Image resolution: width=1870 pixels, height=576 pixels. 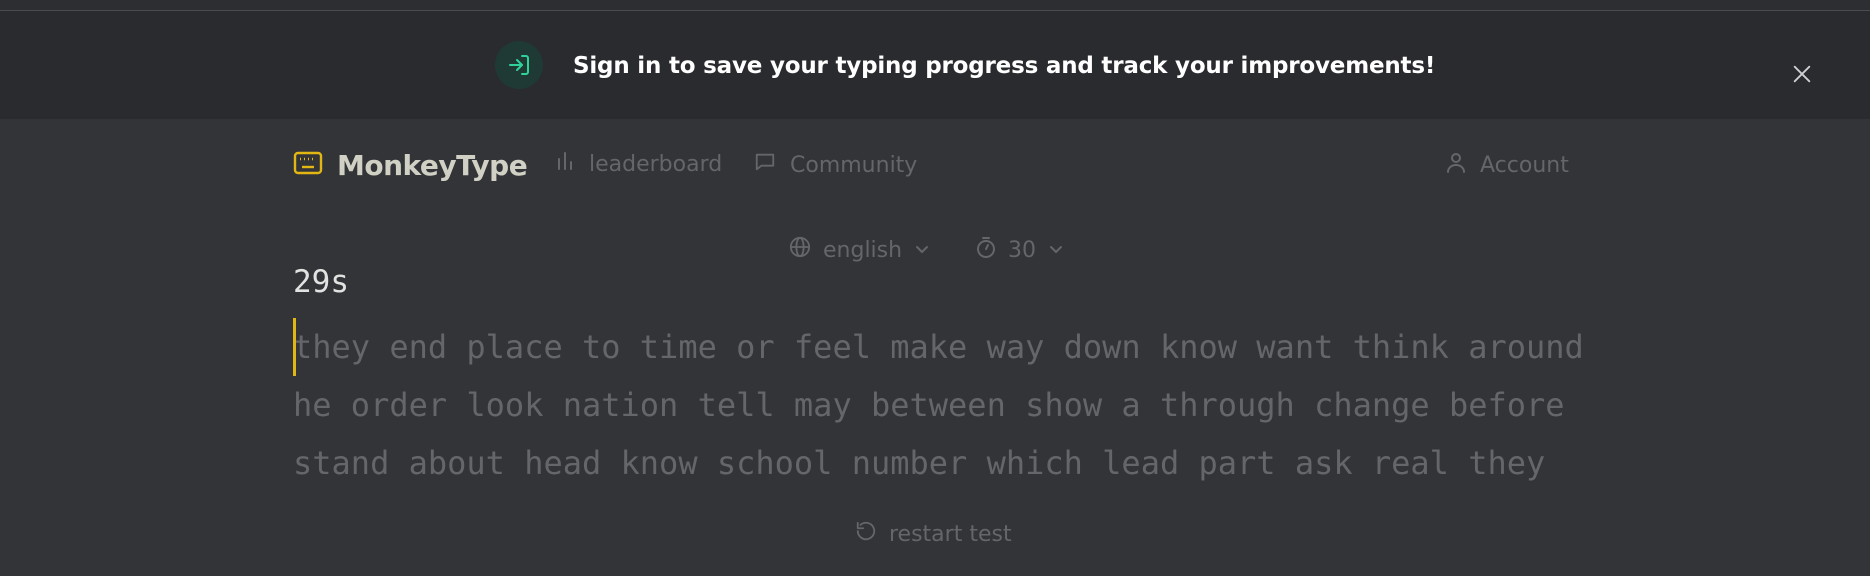 I want to click on close-icon, so click(x=1802, y=74).